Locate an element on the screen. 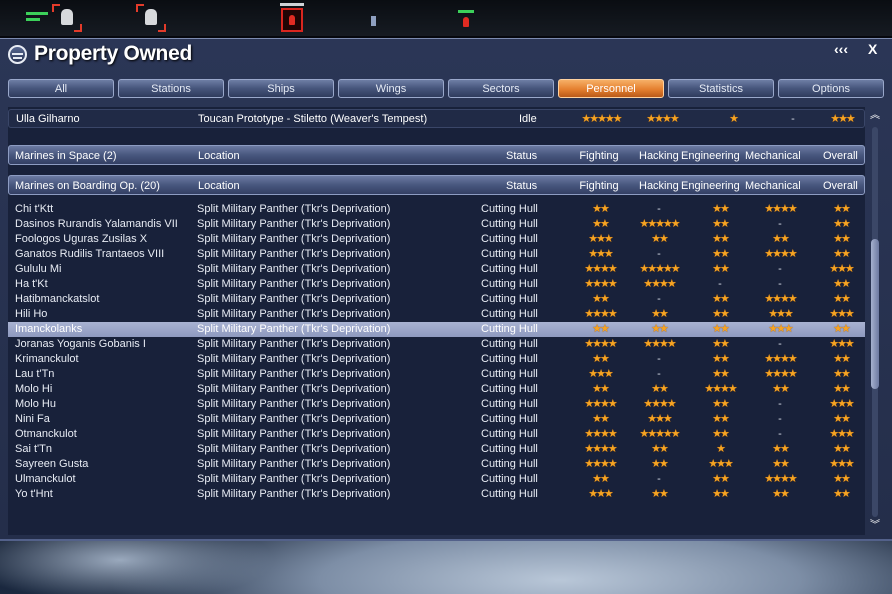 The image size is (892, 594). collapse-icon: ‹‹‹ is located at coordinates (841, 49).